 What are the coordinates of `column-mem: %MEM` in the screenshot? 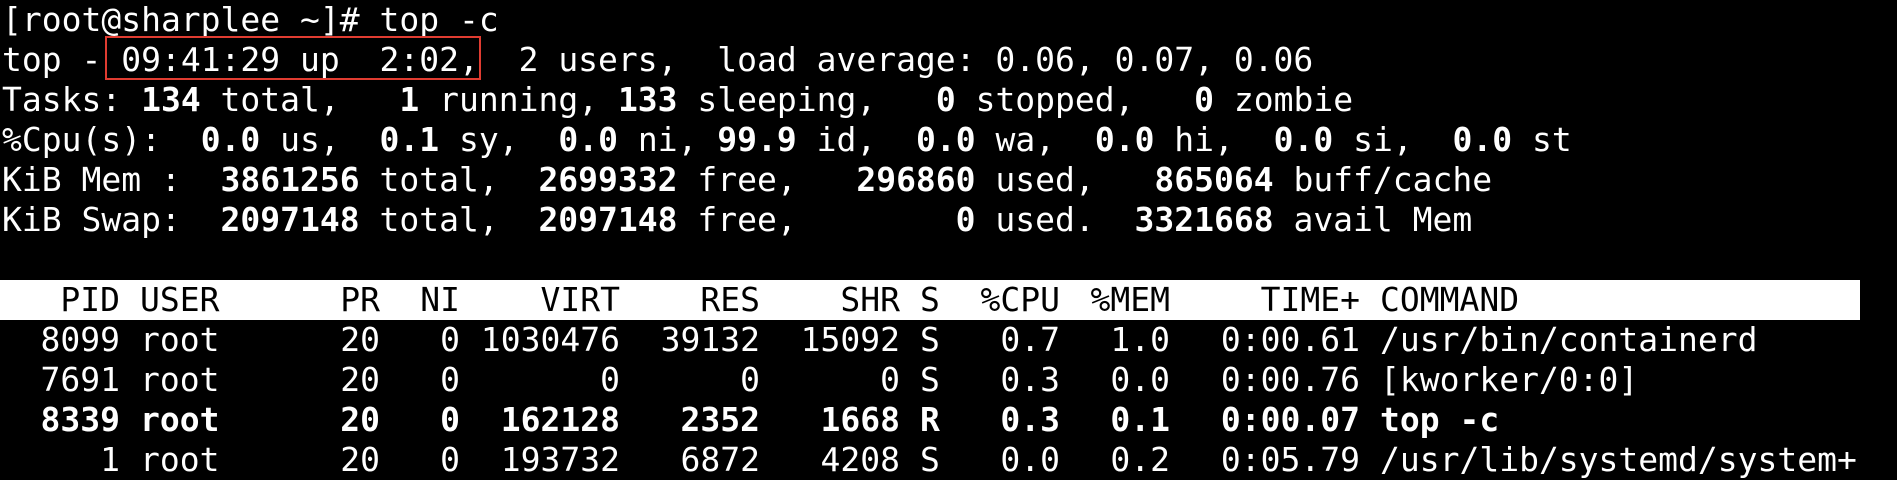 It's located at (1130, 299).